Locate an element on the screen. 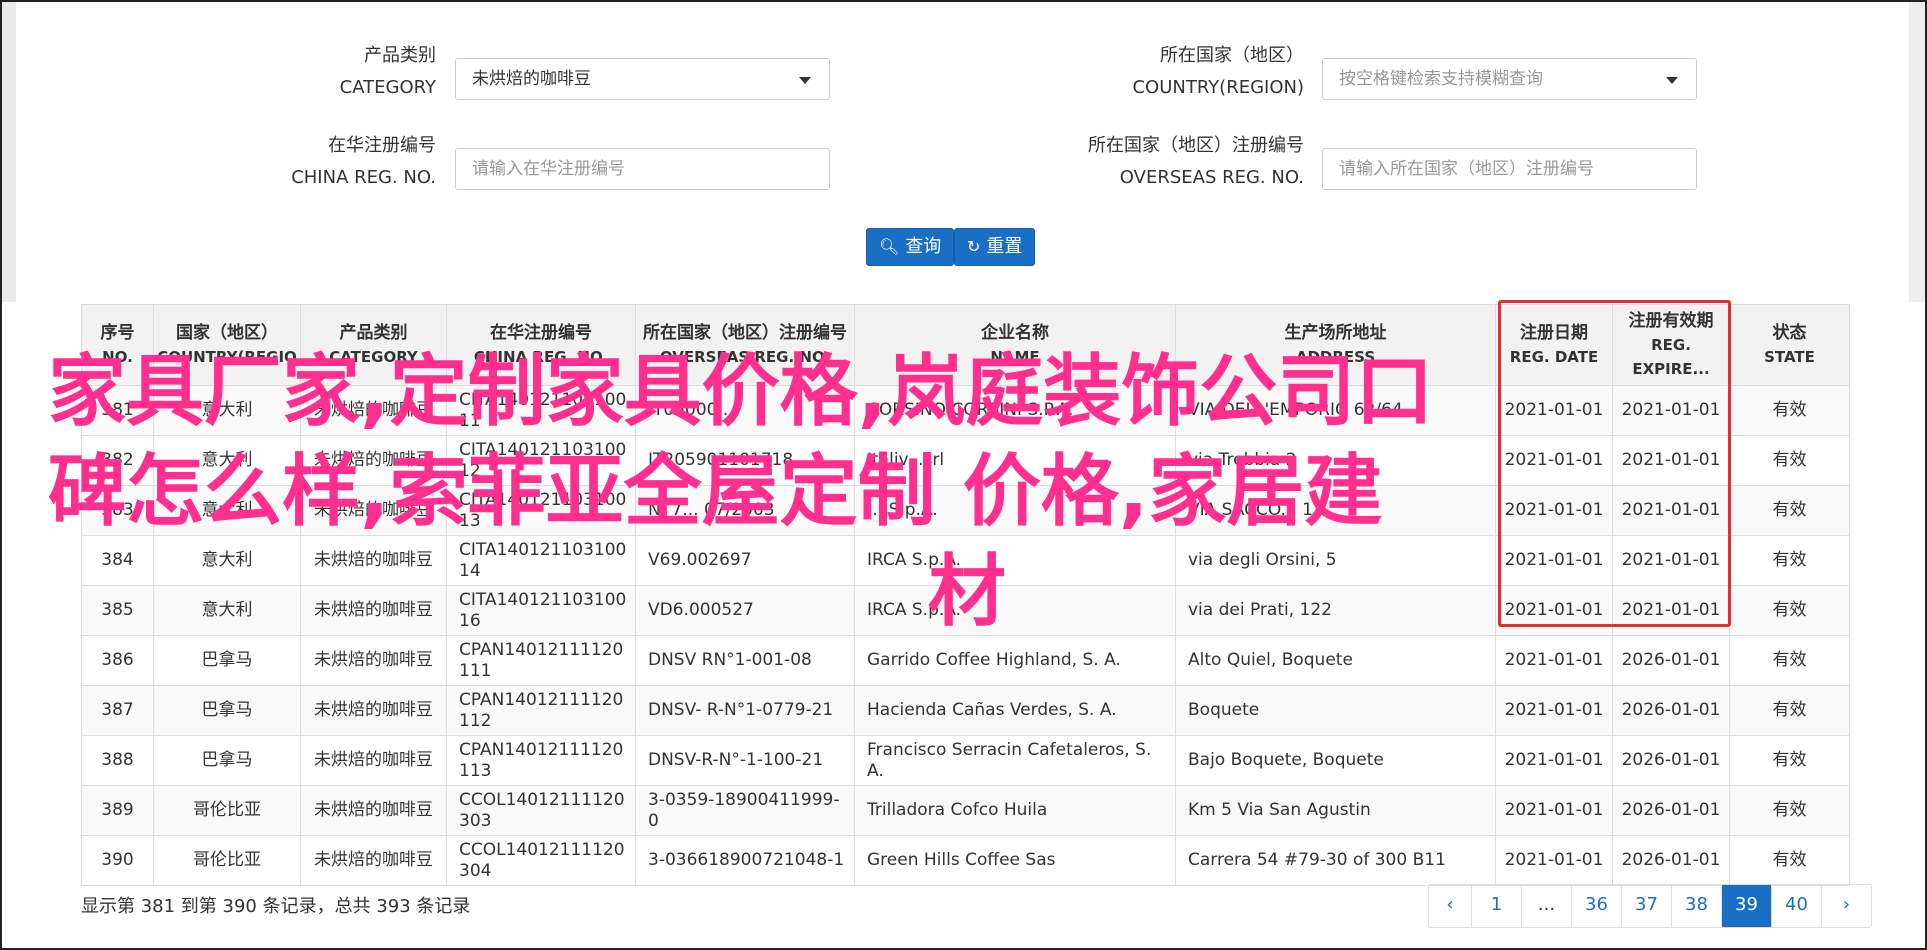 This screenshot has height=950, width=1927. cell-overseas-reg: N. 7... 07/2003 is located at coordinates (745, 510).